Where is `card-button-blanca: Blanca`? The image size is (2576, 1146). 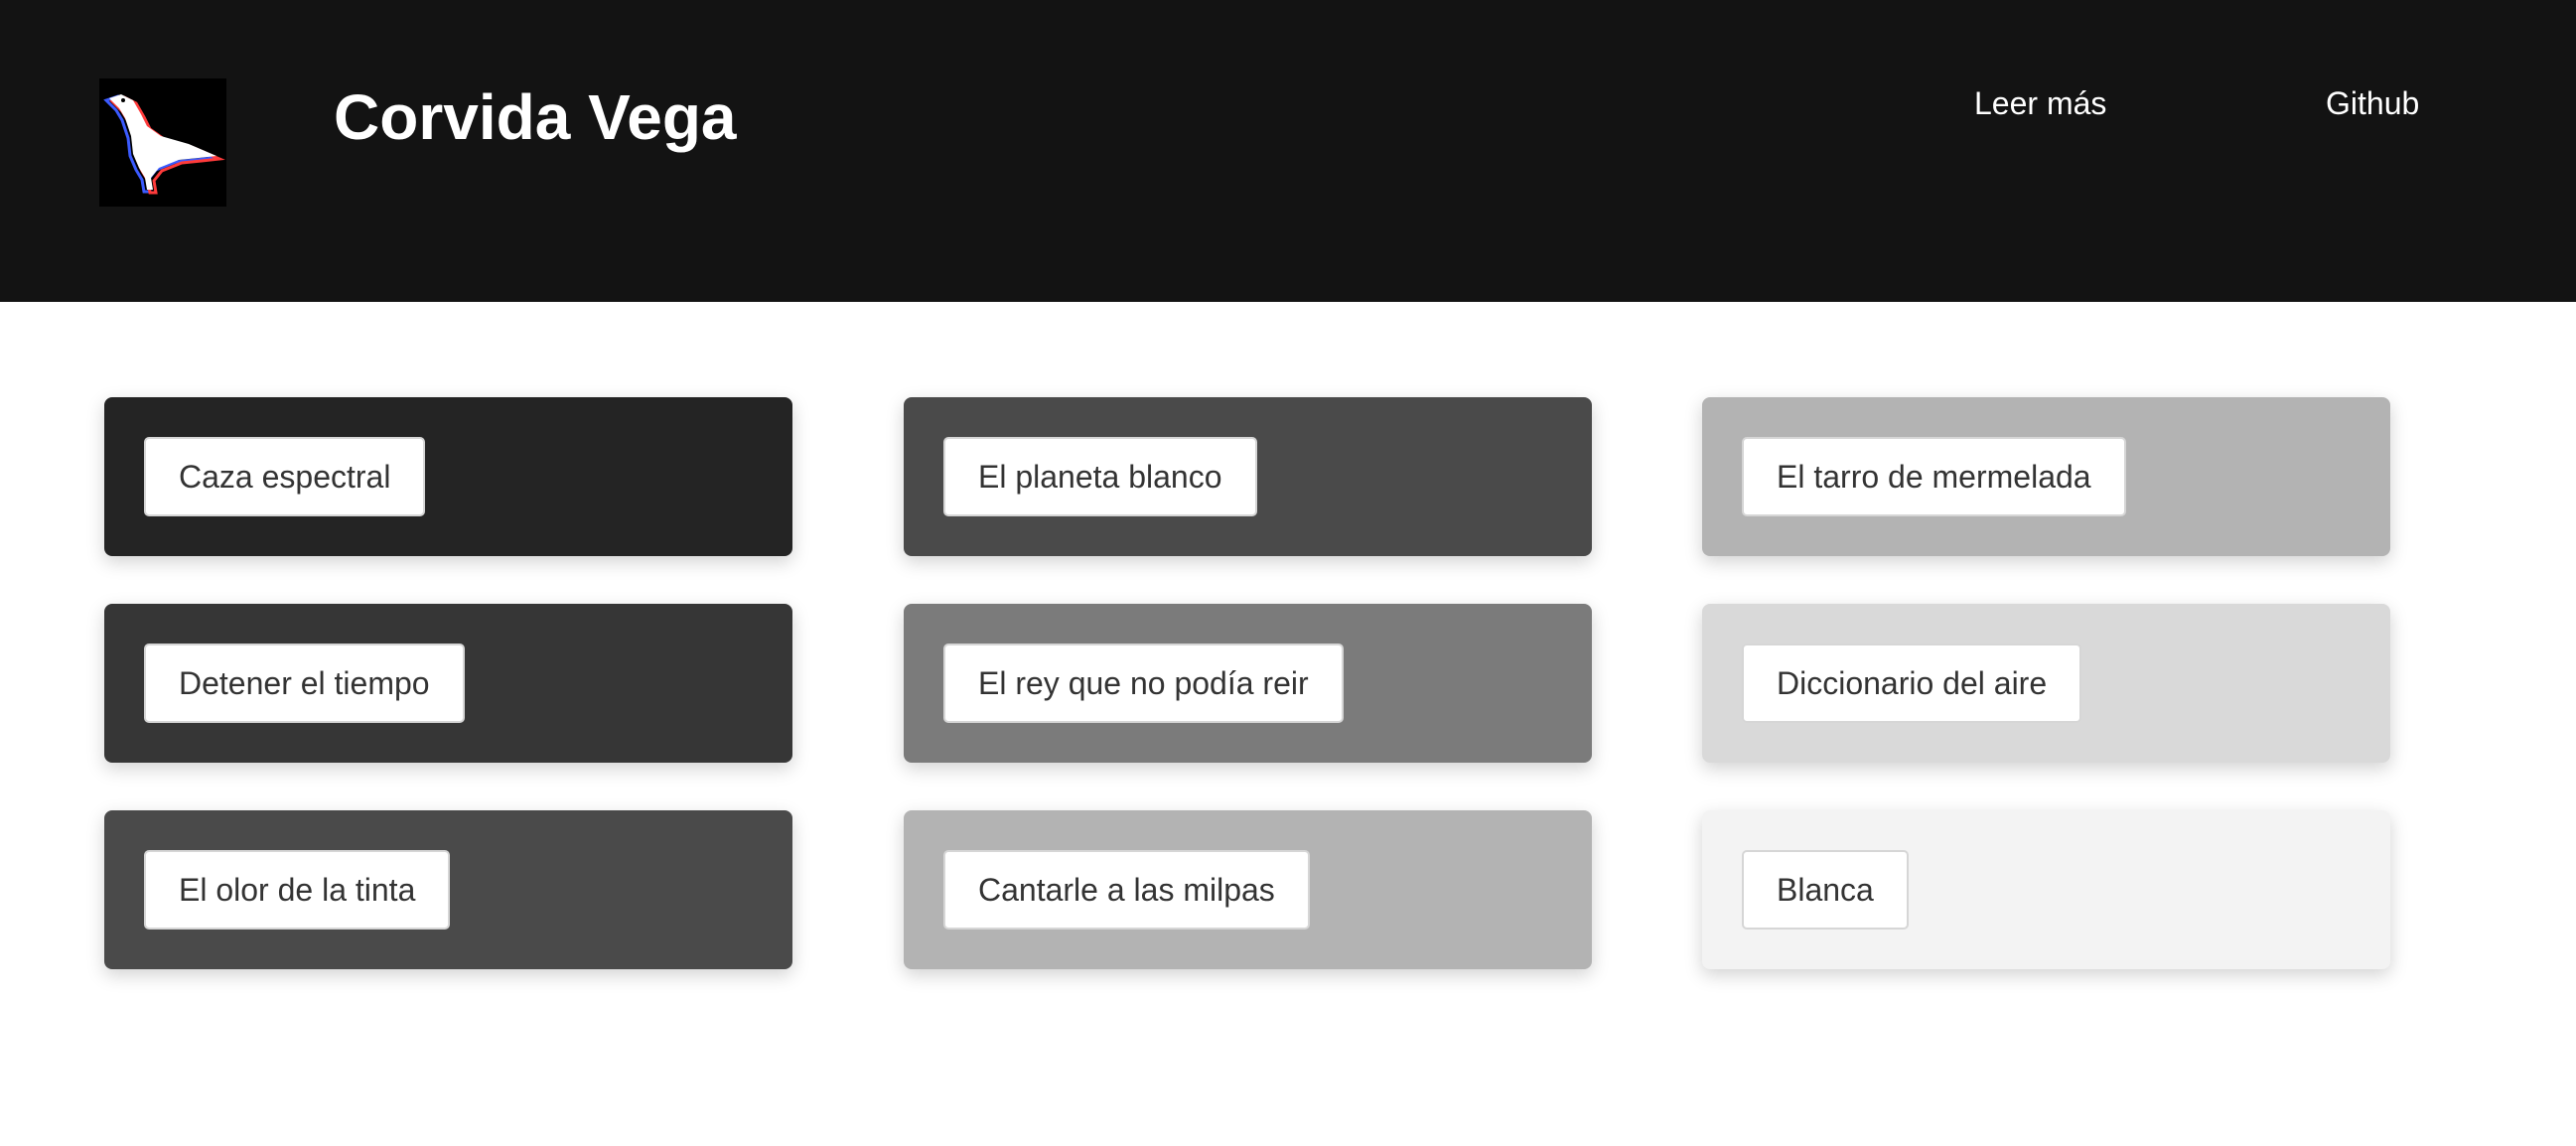
card-button-blanca: Blanca is located at coordinates (1826, 890).